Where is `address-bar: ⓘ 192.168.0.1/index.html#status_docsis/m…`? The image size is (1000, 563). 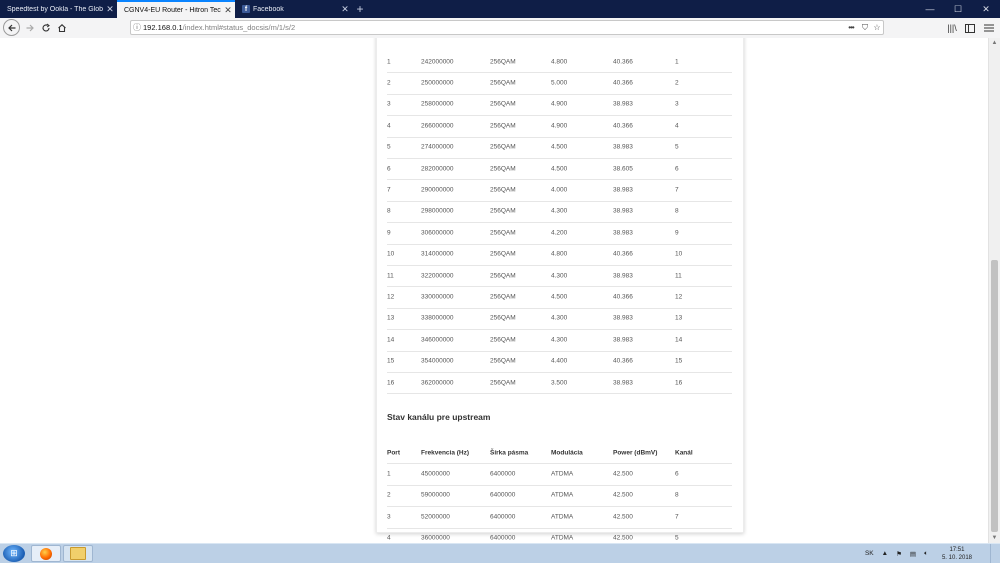
address-bar: ⓘ 192.168.0.1/index.html#status_docsis/m… is located at coordinates (507, 27).